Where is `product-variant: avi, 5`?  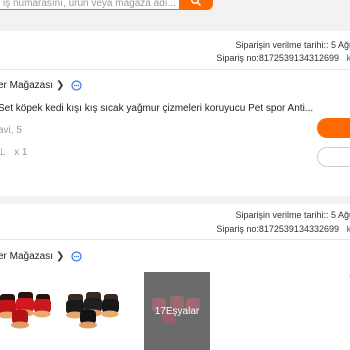 product-variant: avi, 5 is located at coordinates (11, 130).